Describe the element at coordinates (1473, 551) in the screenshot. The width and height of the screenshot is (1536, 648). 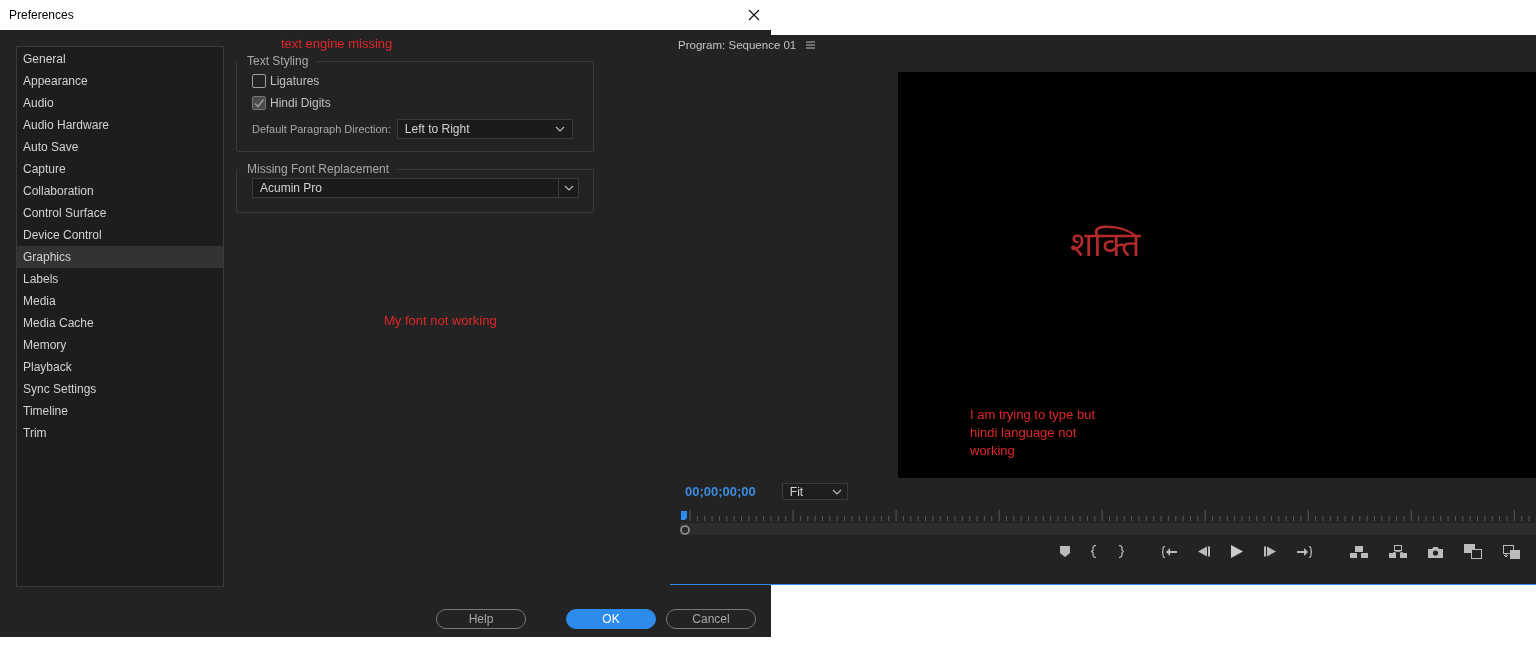
I see `compare-icon` at that location.